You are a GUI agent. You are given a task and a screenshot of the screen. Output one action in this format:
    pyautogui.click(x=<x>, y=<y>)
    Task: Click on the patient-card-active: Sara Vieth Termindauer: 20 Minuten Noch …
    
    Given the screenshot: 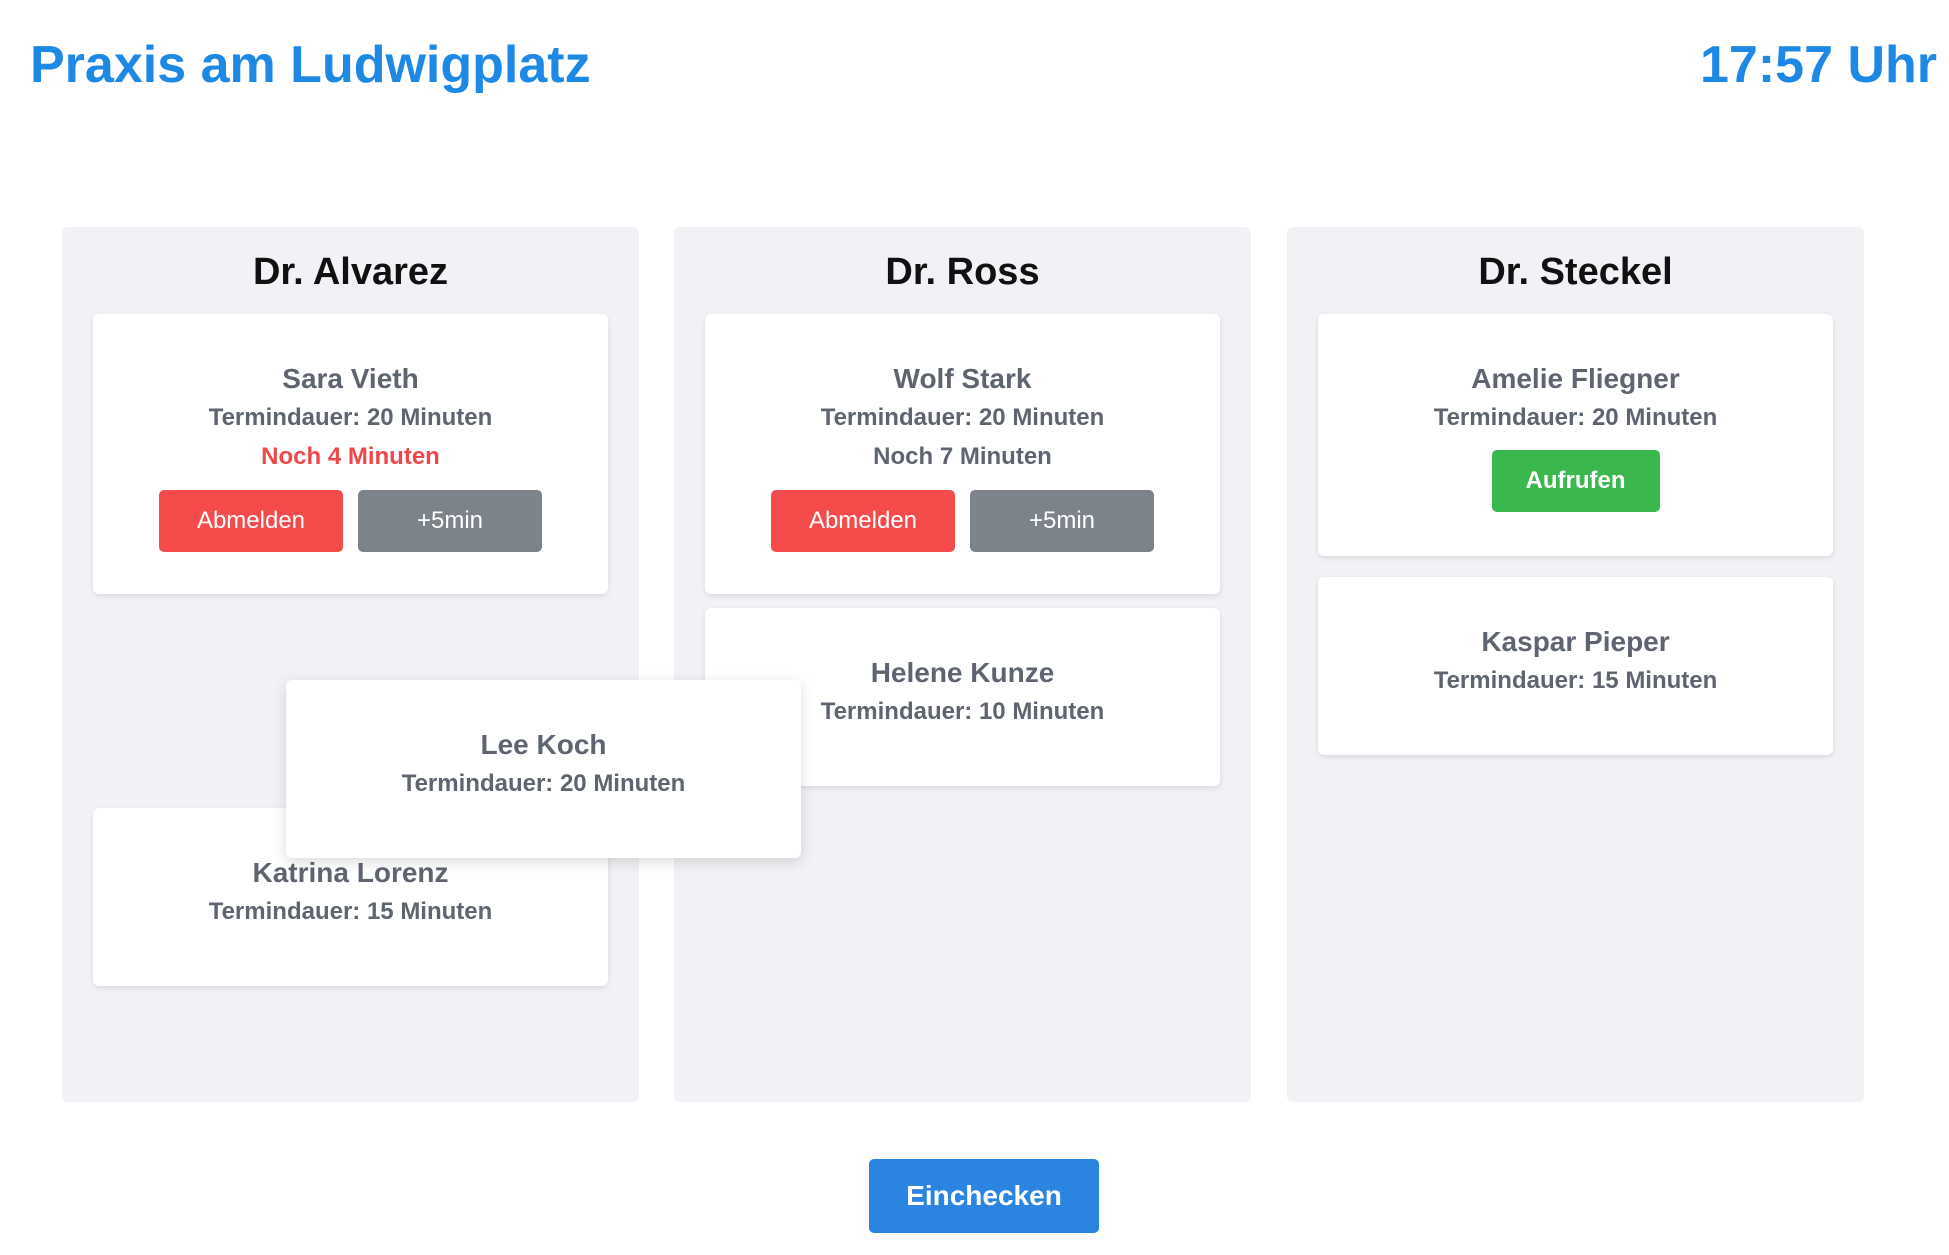 What is the action you would take?
    pyautogui.click(x=350, y=454)
    